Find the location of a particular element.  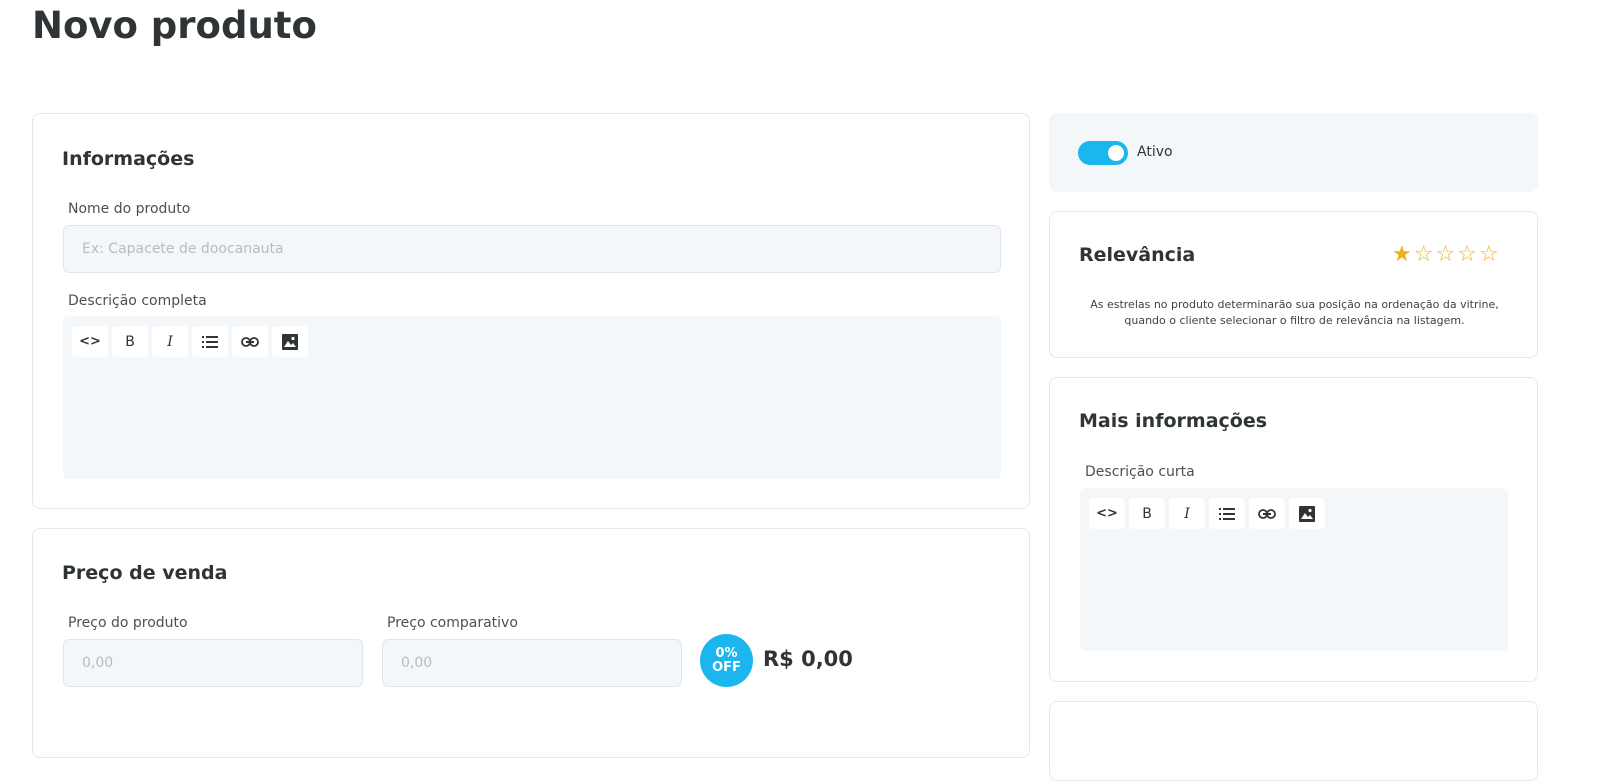

star-3-icon: ☆ is located at coordinates (1445, 255).